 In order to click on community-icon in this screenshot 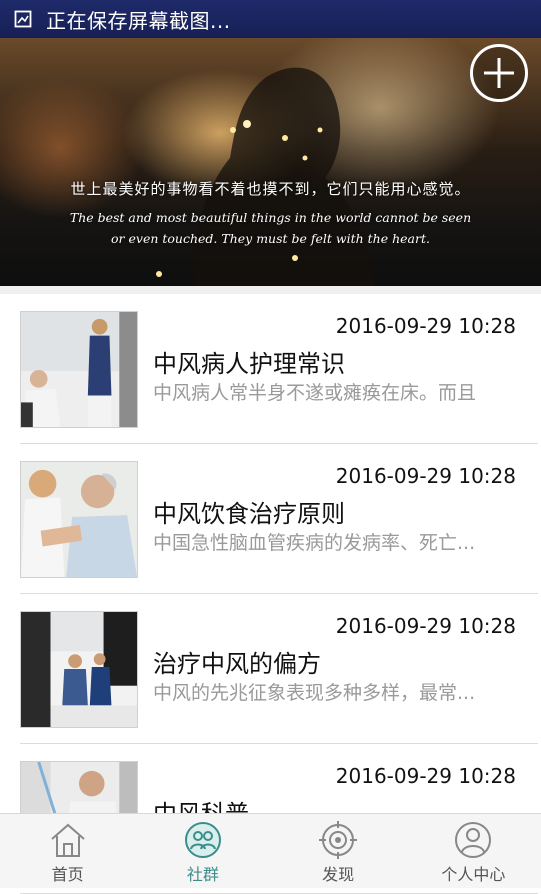, I will do `click(202, 840)`.